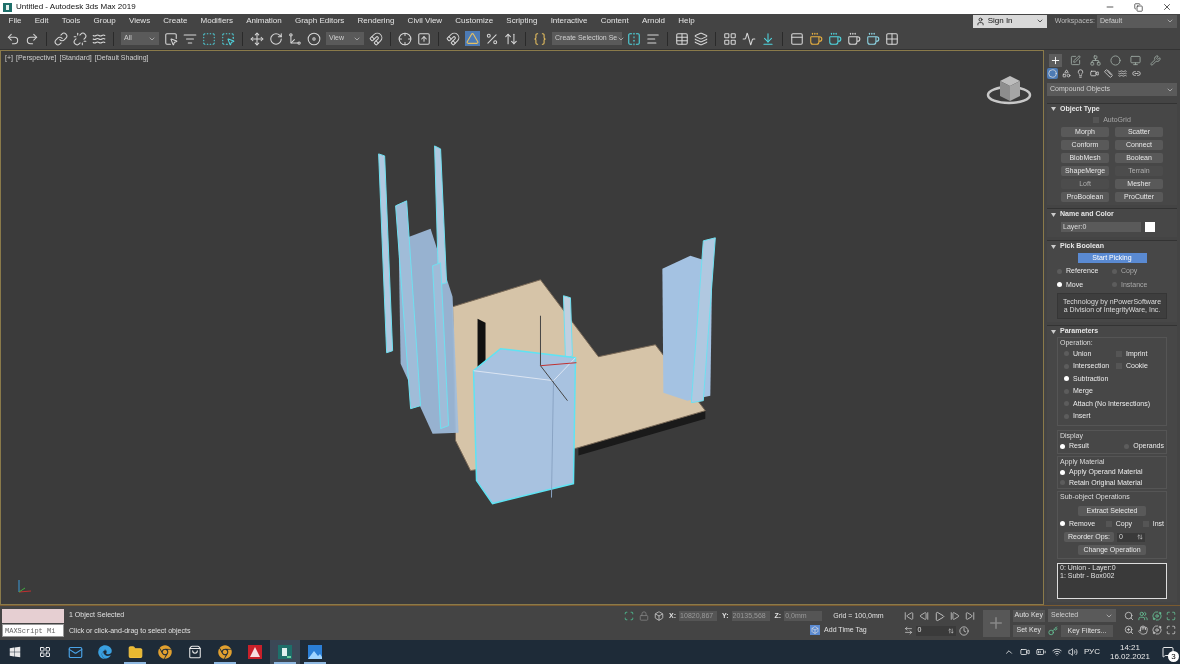 The image size is (1180, 664). Describe the element at coordinates (1150, 227) in the screenshot. I see `color-swatch` at that location.